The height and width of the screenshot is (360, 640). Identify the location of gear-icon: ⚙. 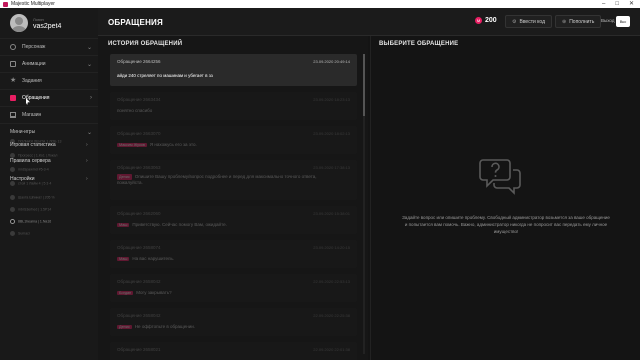
(514, 21).